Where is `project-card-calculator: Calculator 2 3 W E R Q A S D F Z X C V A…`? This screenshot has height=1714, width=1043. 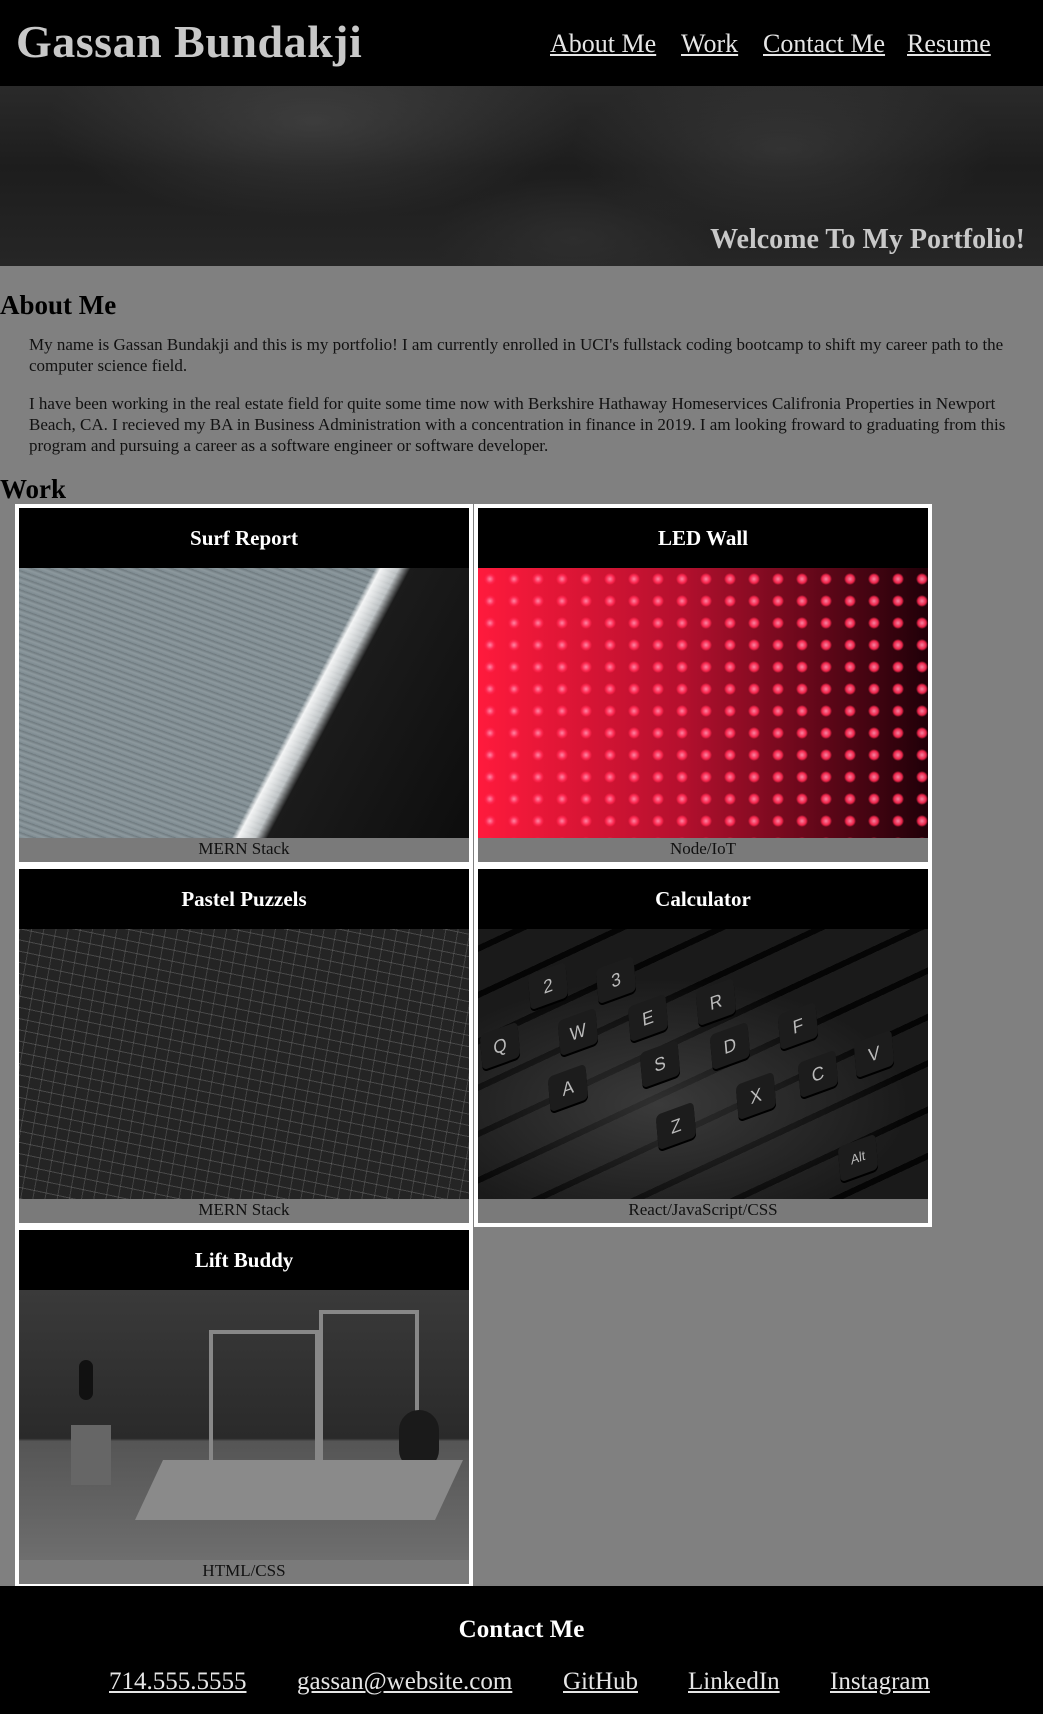
project-card-calculator: Calculator 2 3 W E R Q A S D F Z X C V A… is located at coordinates (703, 1046).